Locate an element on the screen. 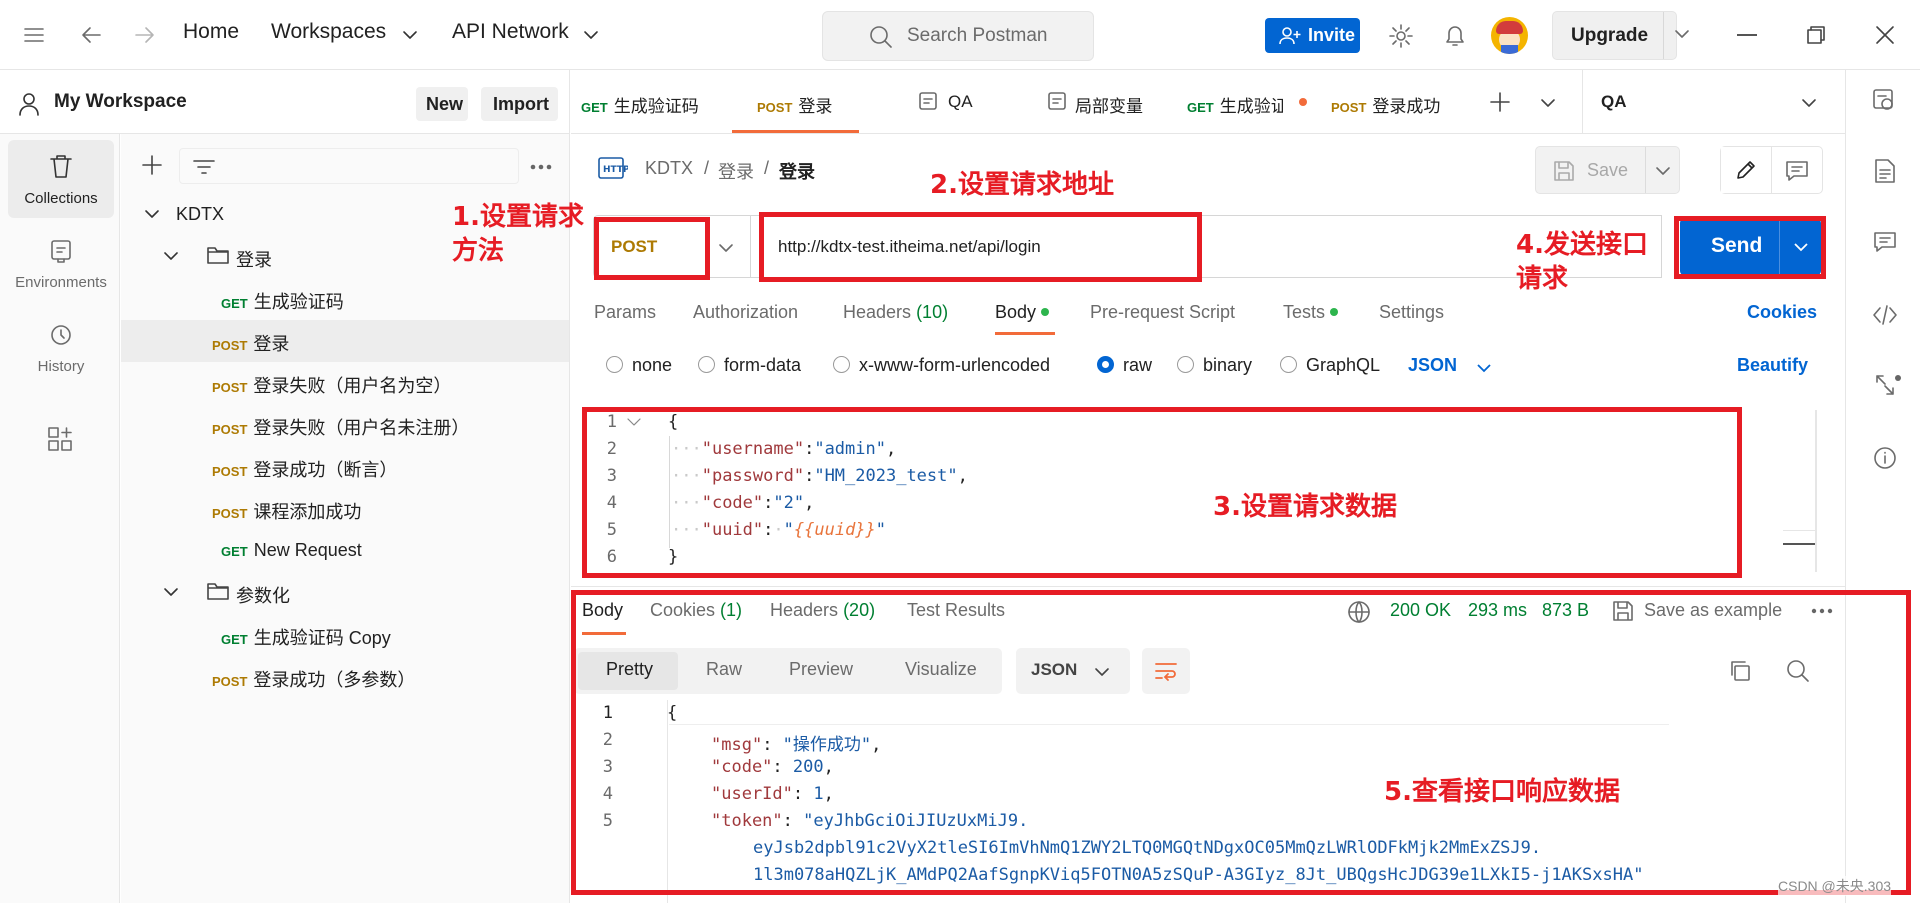  gear-icon is located at coordinates (1401, 36).